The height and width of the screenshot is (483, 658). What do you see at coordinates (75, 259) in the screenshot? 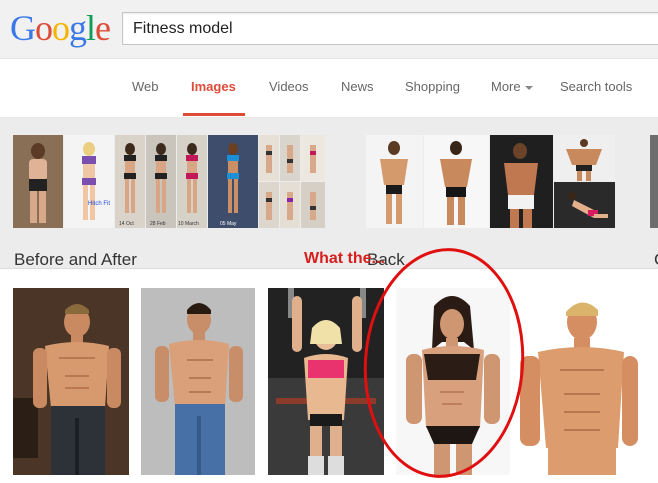
I see `category-label: Before and After` at bounding box center [75, 259].